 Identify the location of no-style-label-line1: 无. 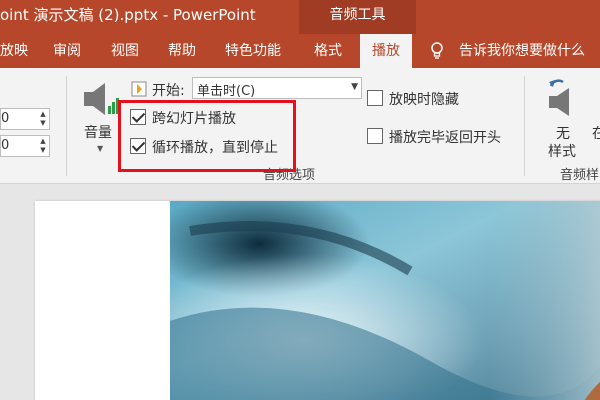
(563, 133).